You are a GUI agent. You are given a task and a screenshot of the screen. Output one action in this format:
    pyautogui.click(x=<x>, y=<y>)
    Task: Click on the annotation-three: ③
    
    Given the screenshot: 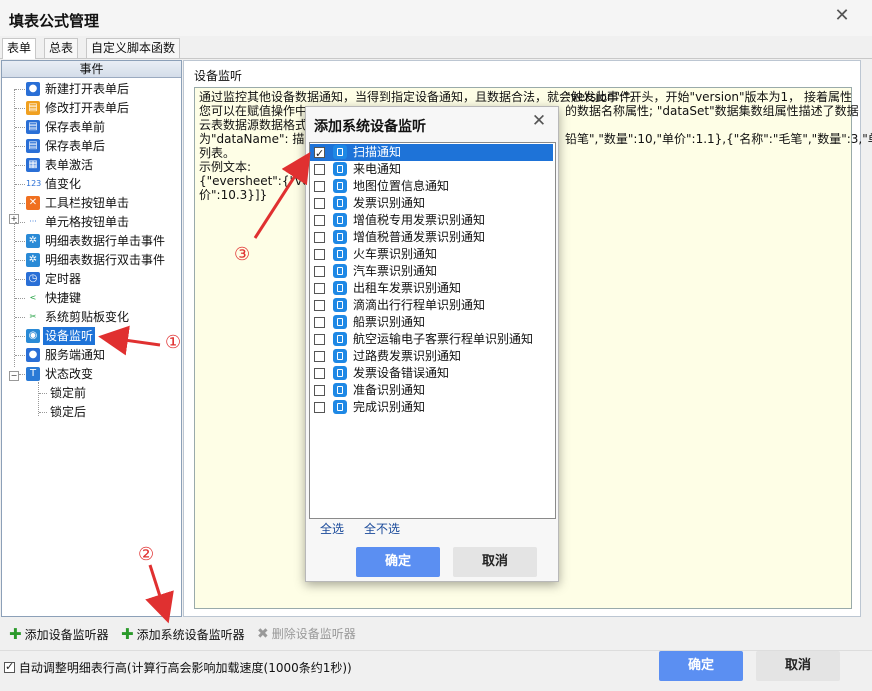 What is the action you would take?
    pyautogui.click(x=242, y=254)
    